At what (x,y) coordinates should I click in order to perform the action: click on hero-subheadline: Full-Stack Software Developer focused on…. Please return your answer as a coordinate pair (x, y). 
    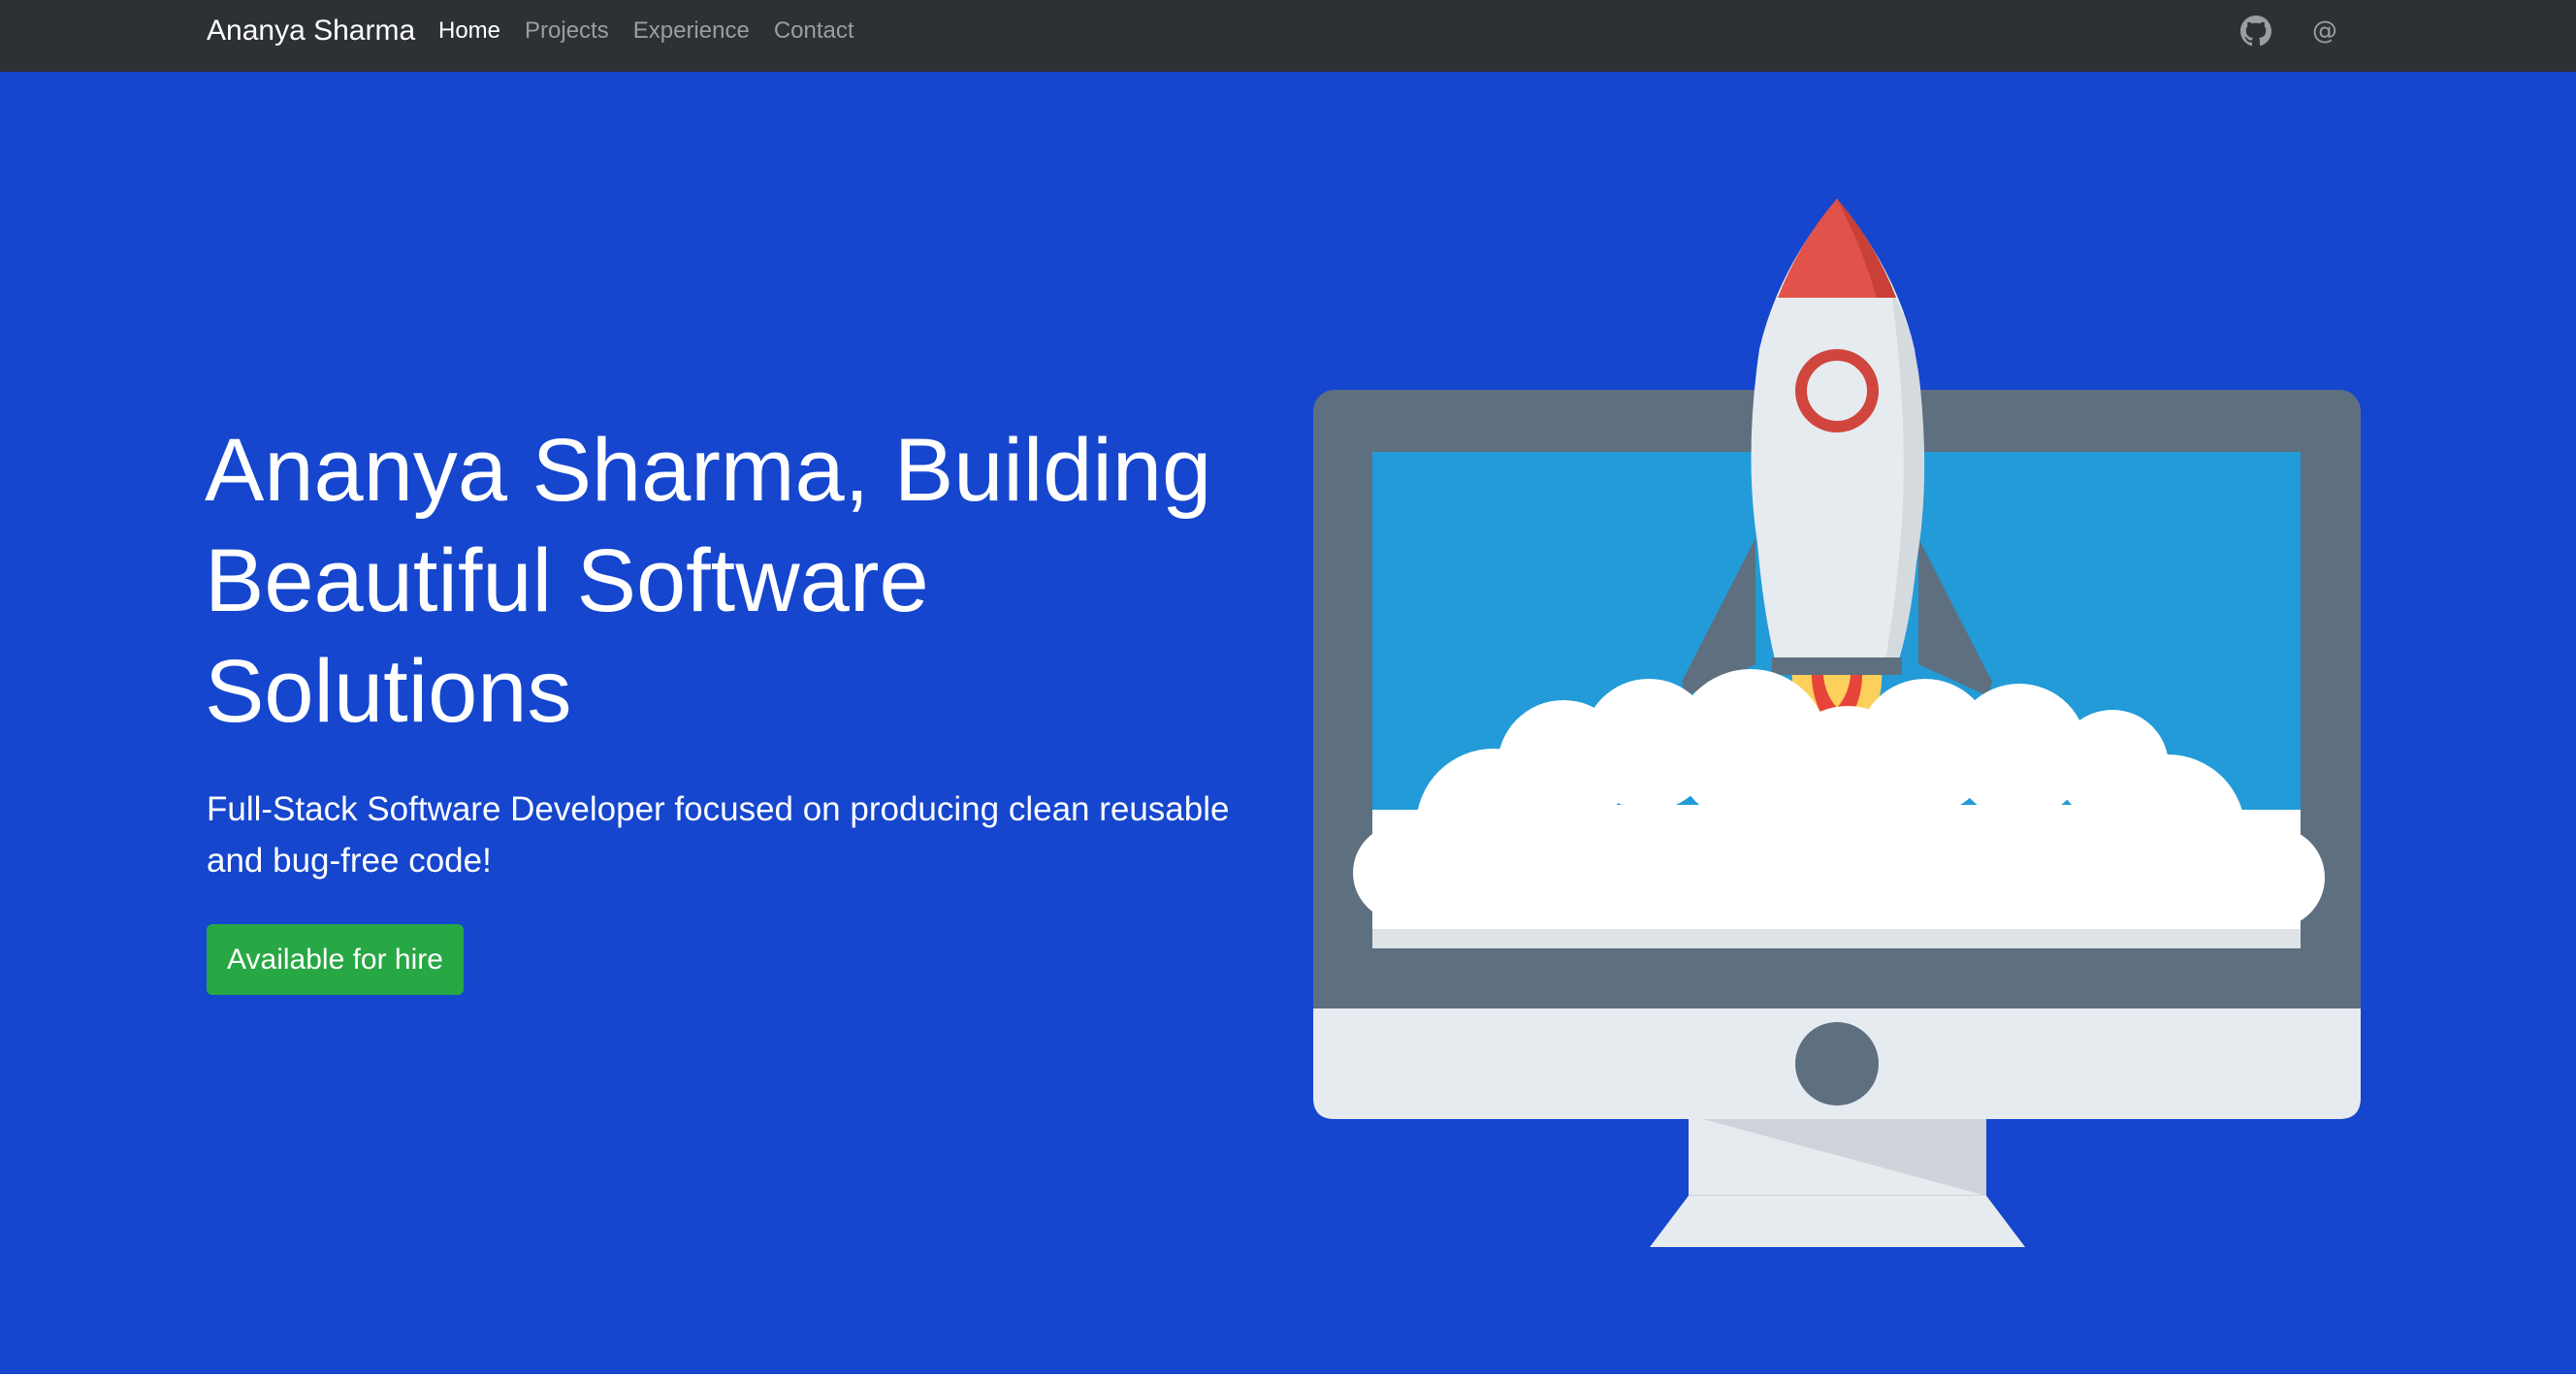
    Looking at the image, I should click on (718, 835).